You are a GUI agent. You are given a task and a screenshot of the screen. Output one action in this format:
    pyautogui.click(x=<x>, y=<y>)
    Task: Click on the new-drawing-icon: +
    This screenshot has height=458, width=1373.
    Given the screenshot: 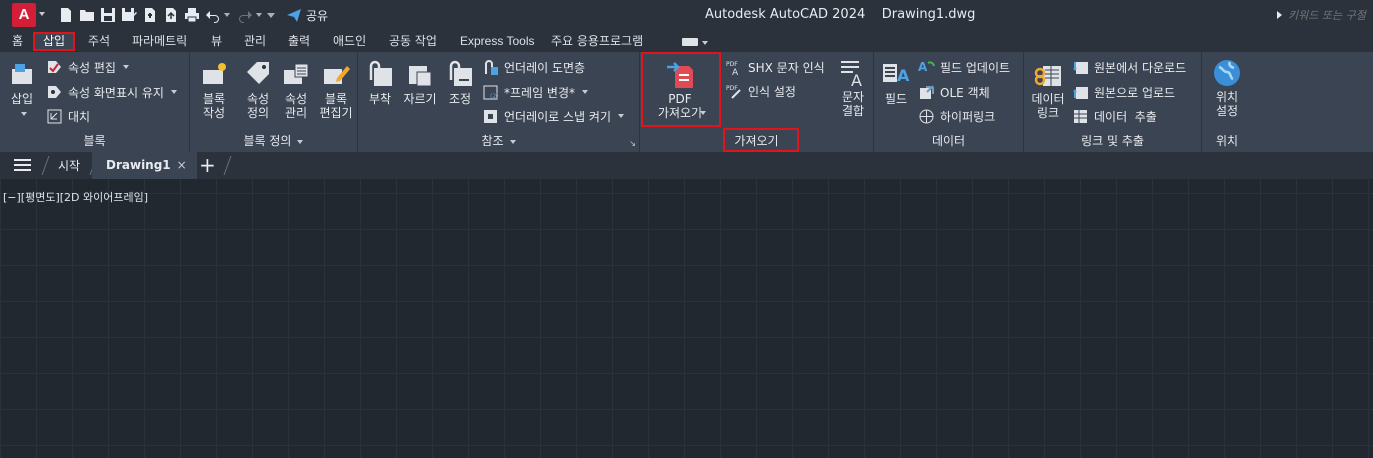 What is the action you would take?
    pyautogui.click(x=207, y=165)
    